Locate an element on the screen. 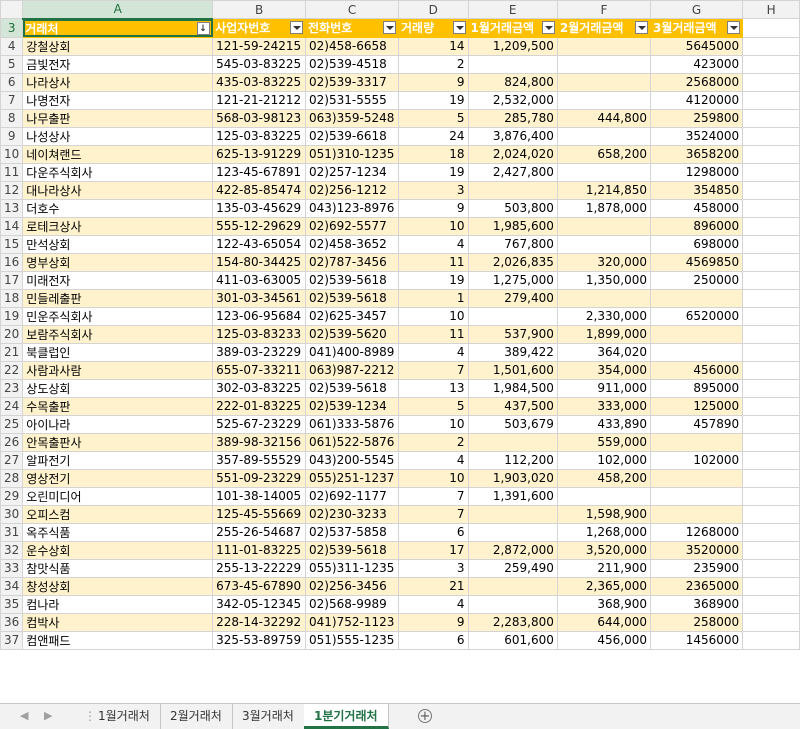 The height and width of the screenshot is (729, 800). row-number: 17 is located at coordinates (12, 280).